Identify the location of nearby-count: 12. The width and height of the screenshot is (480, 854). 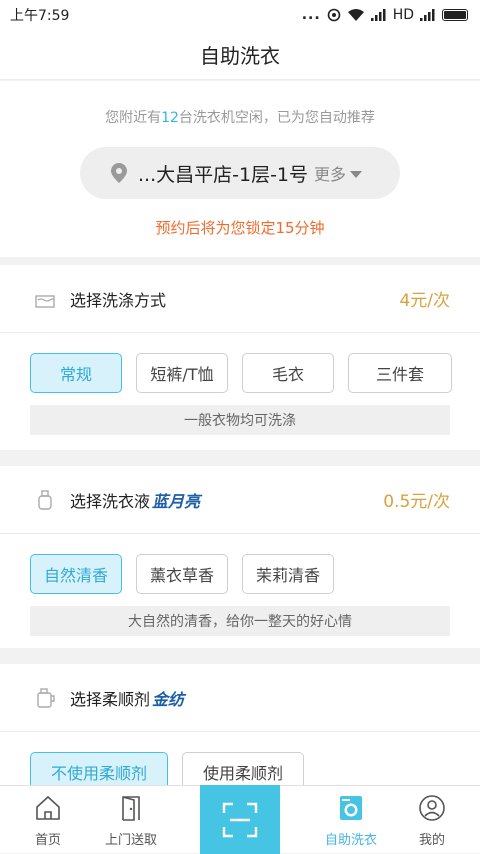
(170, 118).